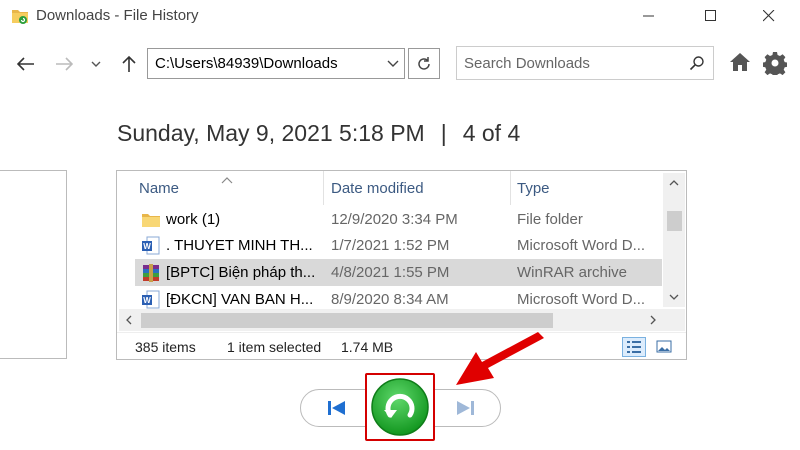 Image resolution: width=800 pixels, height=450 pixels. I want to click on minimize-button, so click(649, 16).